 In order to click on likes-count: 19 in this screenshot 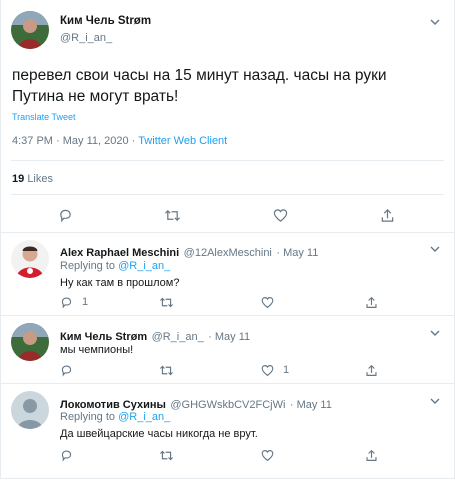, I will do `click(18, 179)`.